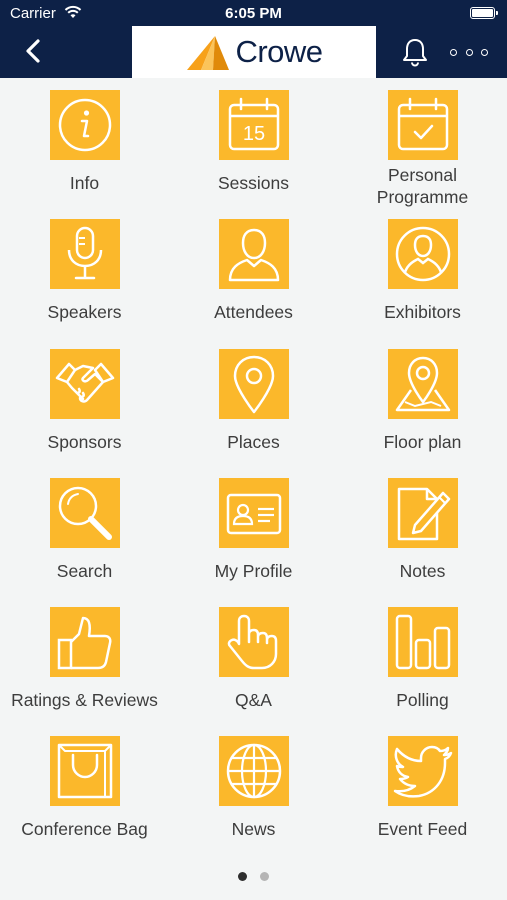 This screenshot has height=900, width=507. Describe the element at coordinates (422, 254) in the screenshot. I see `person-circle-icon` at that location.